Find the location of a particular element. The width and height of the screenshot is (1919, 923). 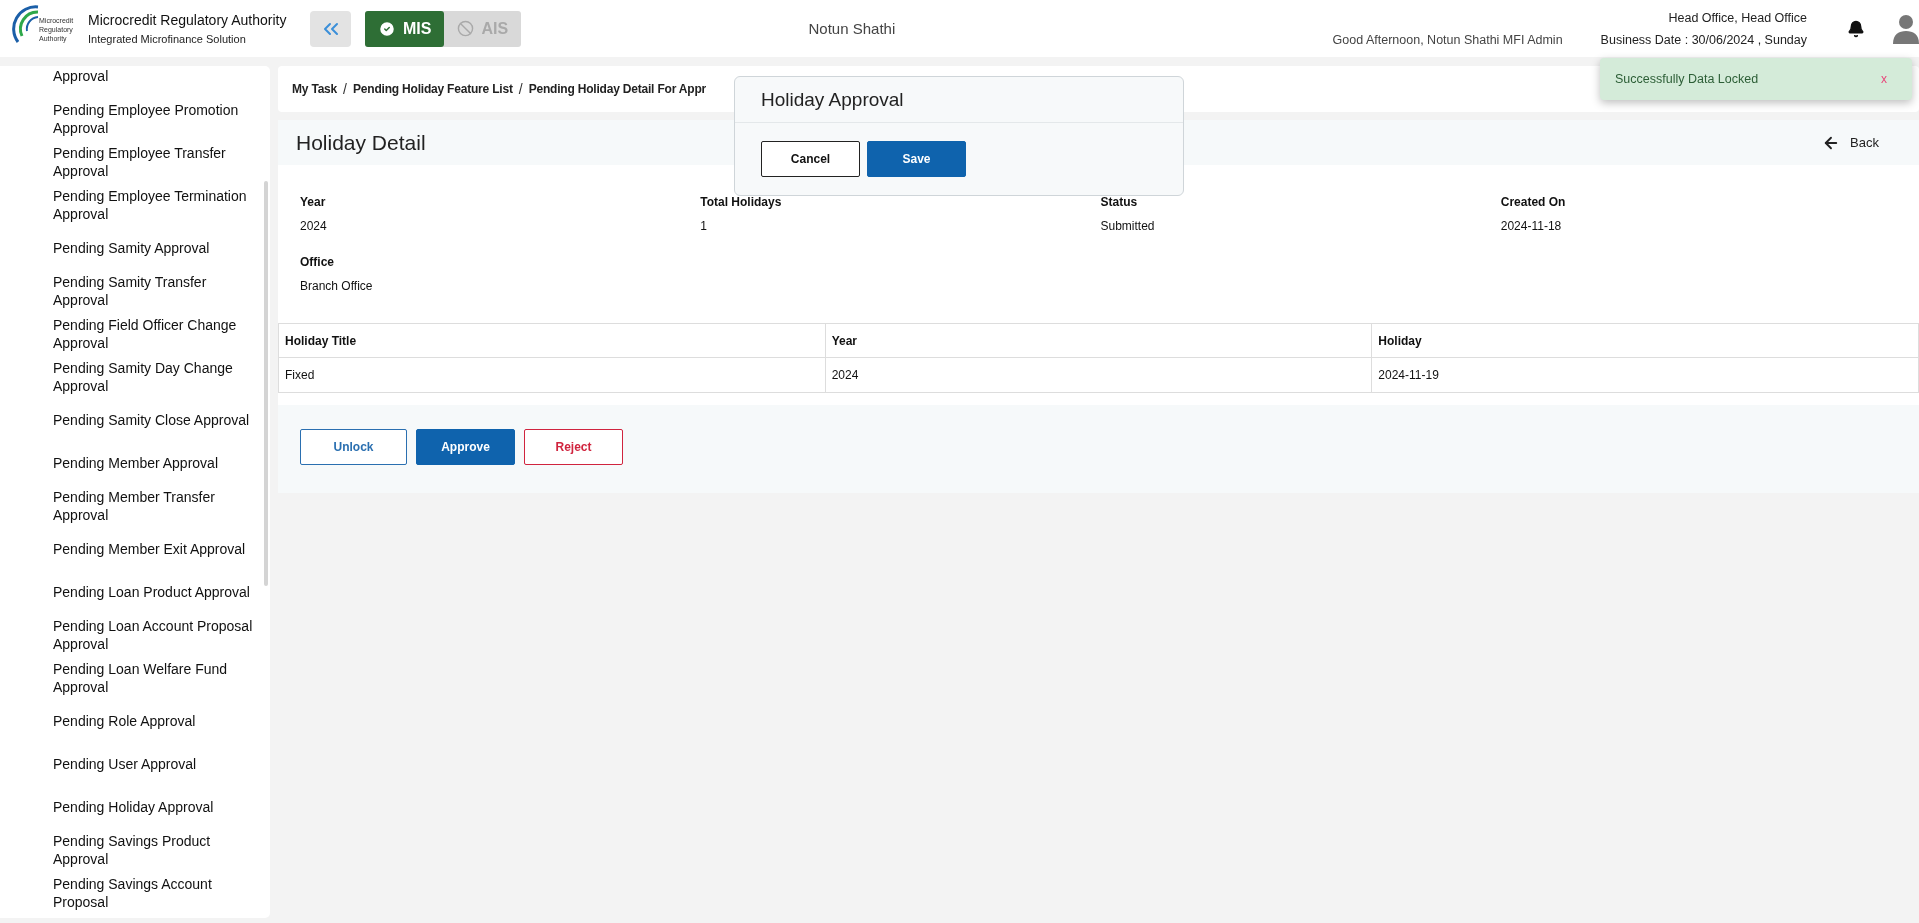

field-value: 1 is located at coordinates (704, 226).